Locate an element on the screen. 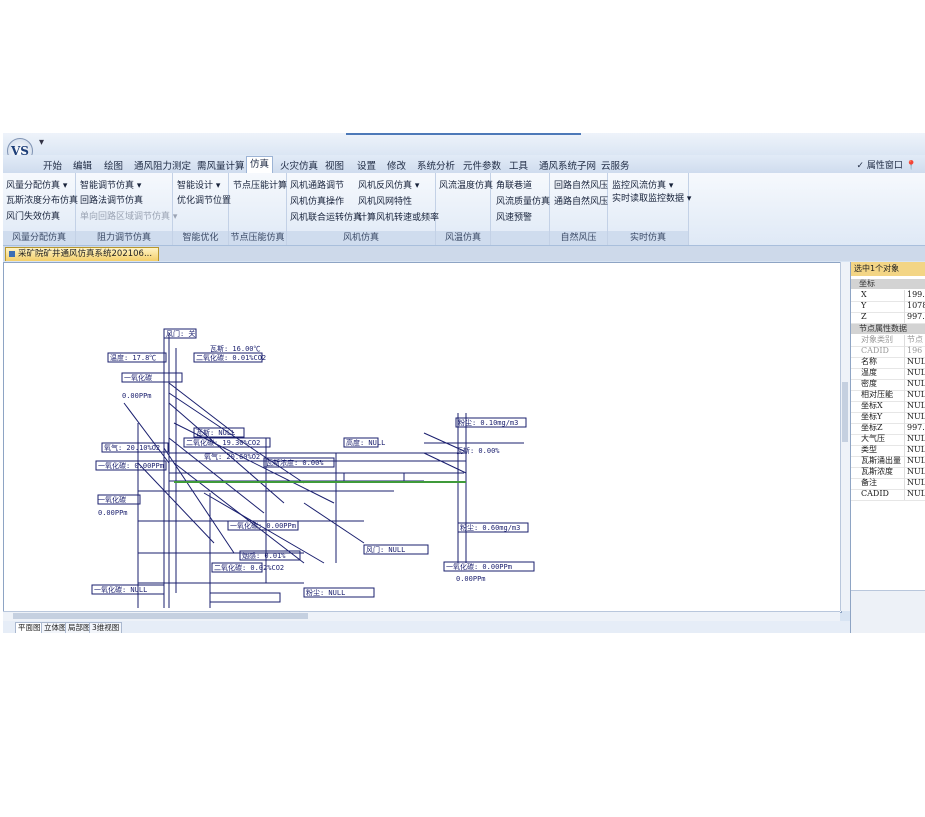  tab-settings: 设置 is located at coordinates (366, 165).